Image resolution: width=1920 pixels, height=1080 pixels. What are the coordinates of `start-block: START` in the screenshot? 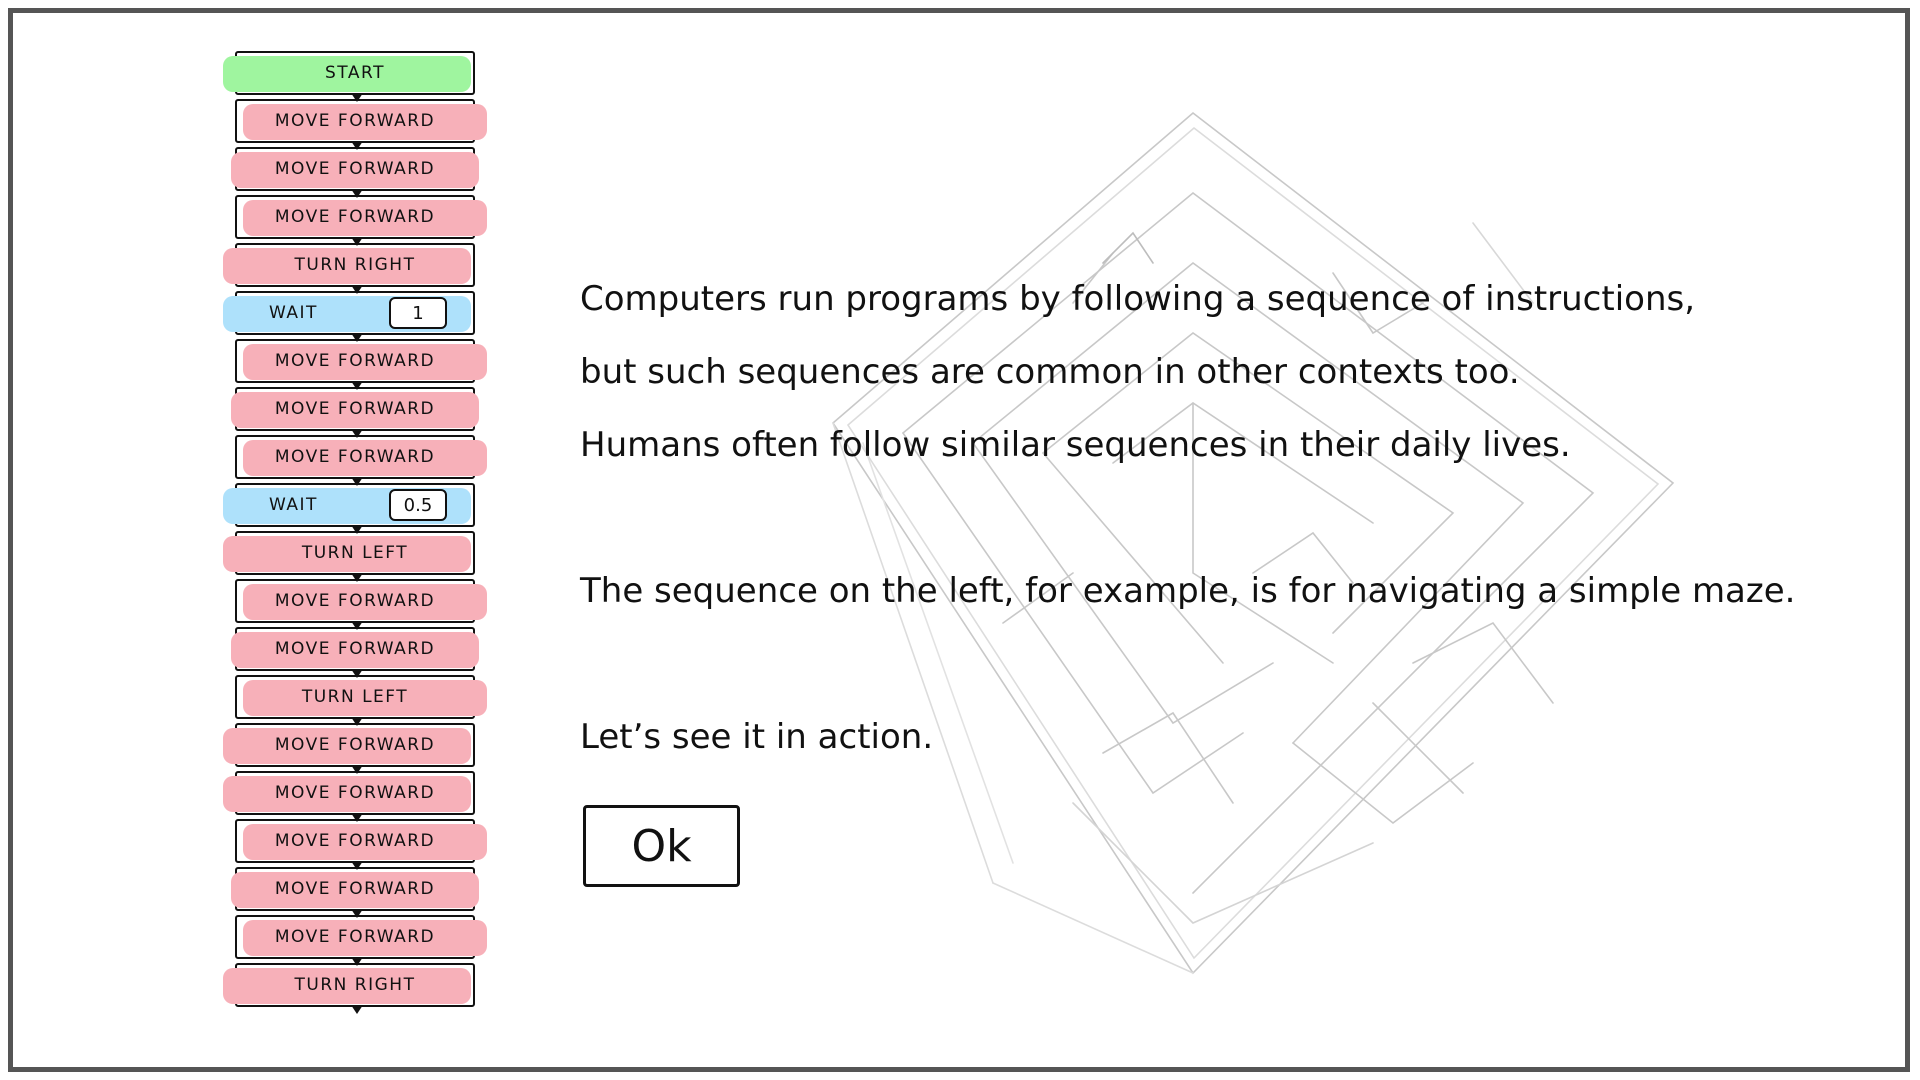 It's located at (349, 76).